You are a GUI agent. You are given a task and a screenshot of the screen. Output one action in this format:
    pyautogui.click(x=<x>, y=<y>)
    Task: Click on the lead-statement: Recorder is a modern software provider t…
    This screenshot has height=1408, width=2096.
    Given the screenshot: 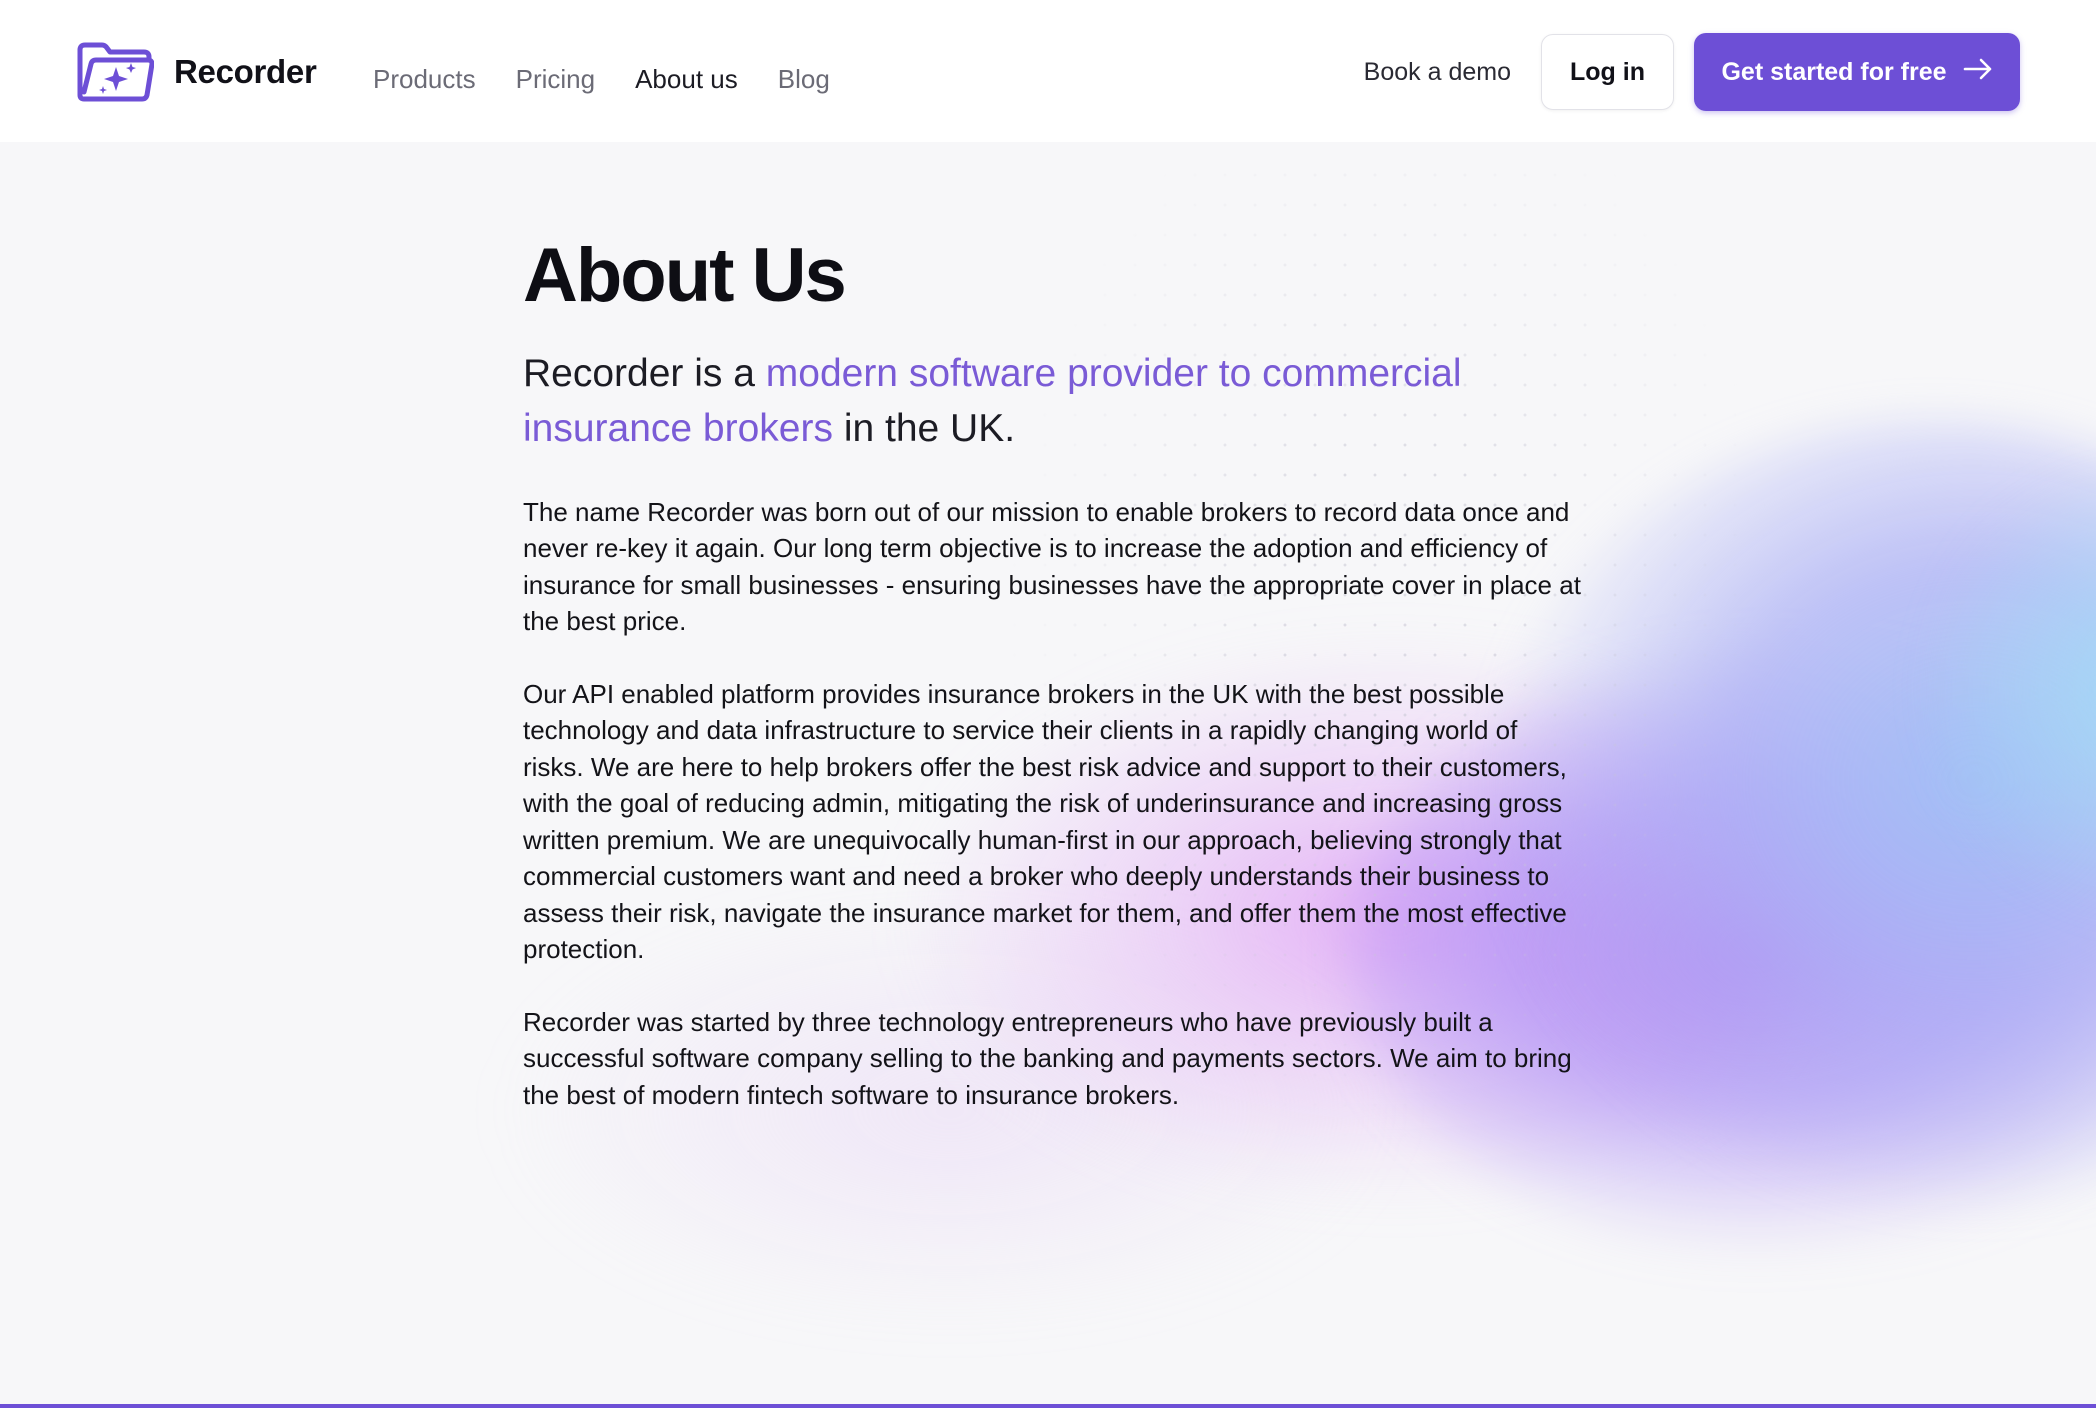 What is the action you would take?
    pyautogui.click(x=1053, y=401)
    